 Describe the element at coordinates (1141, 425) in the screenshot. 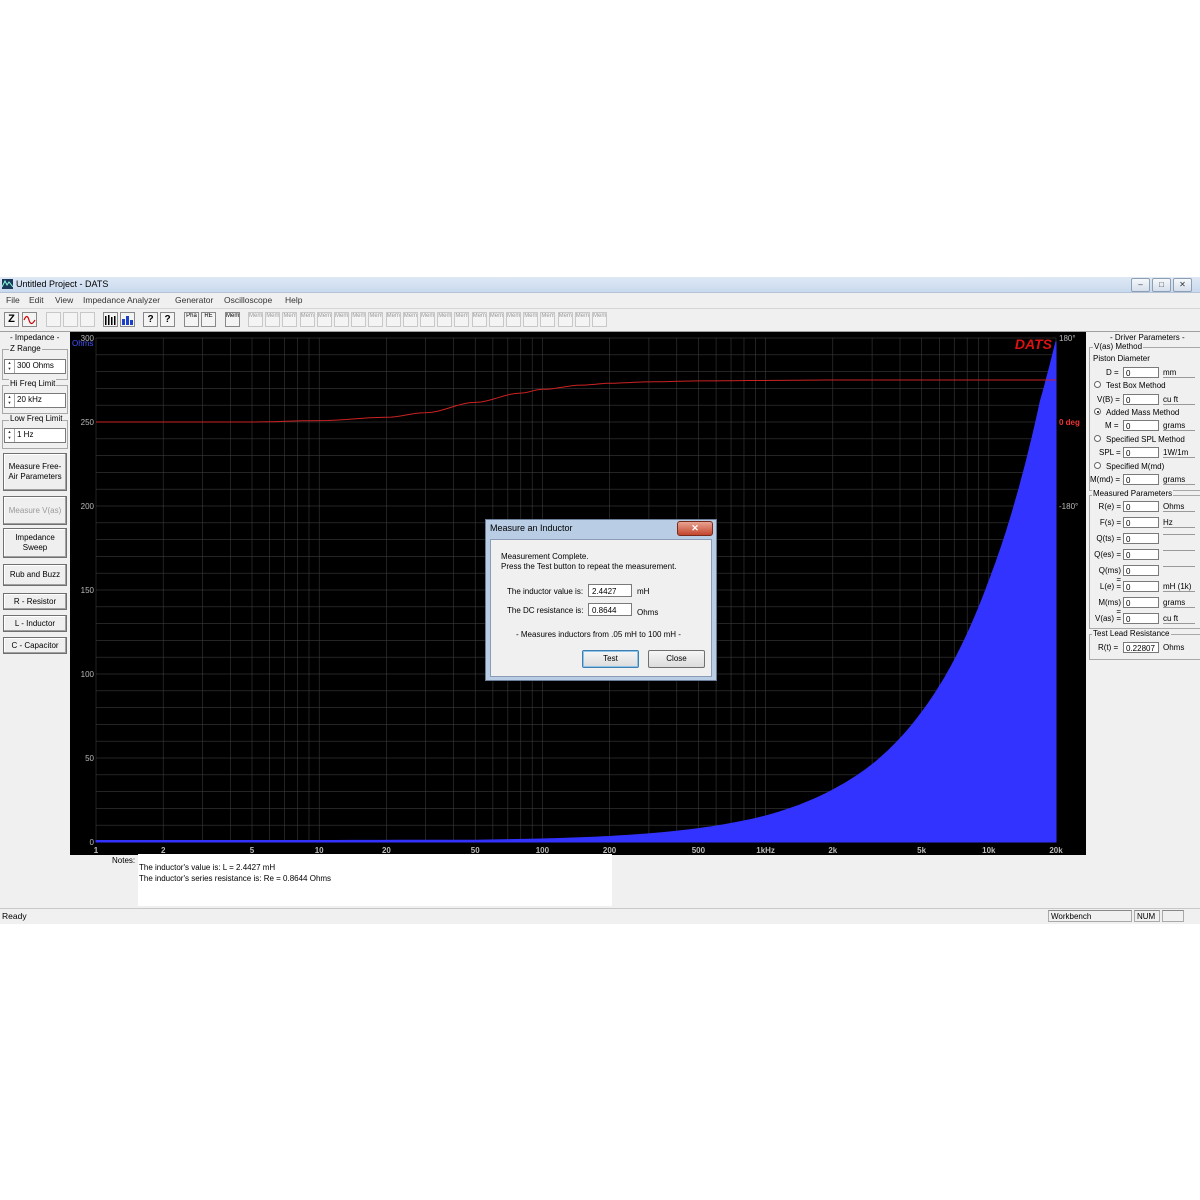

I see `m-field: 0` at that location.